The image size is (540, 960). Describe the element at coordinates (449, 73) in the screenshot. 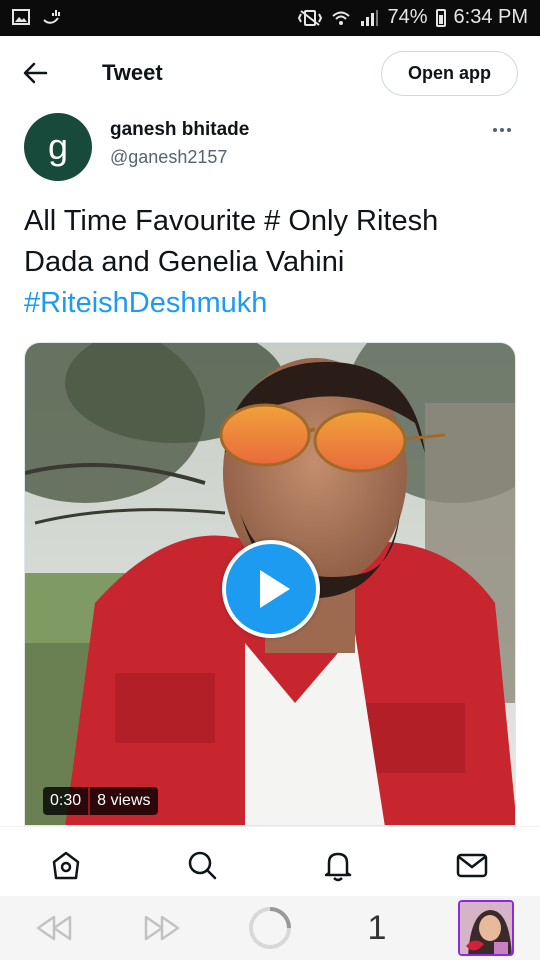

I see `open-app-button: Open app` at that location.